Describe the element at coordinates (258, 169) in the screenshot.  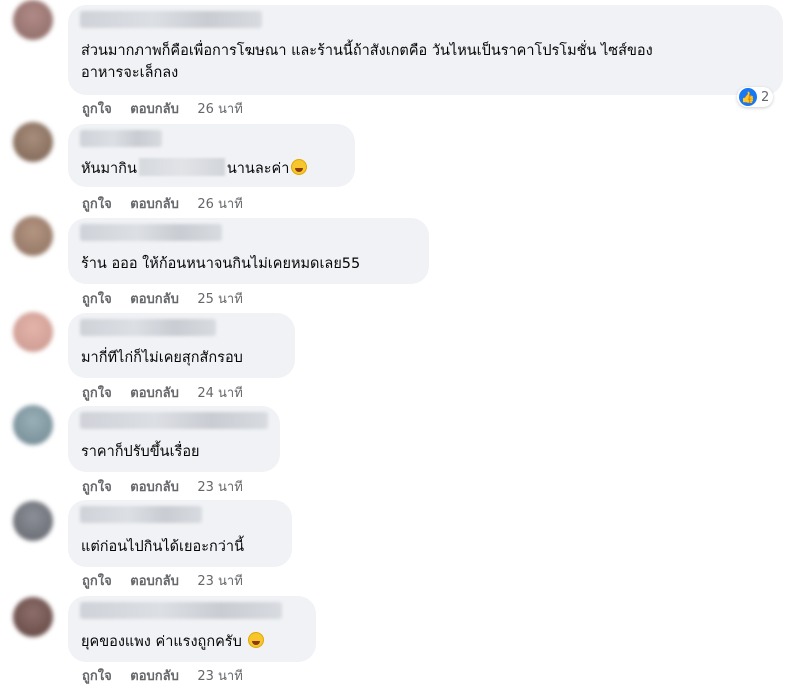
I see `comment-text-part2: นานละค่า` at that location.